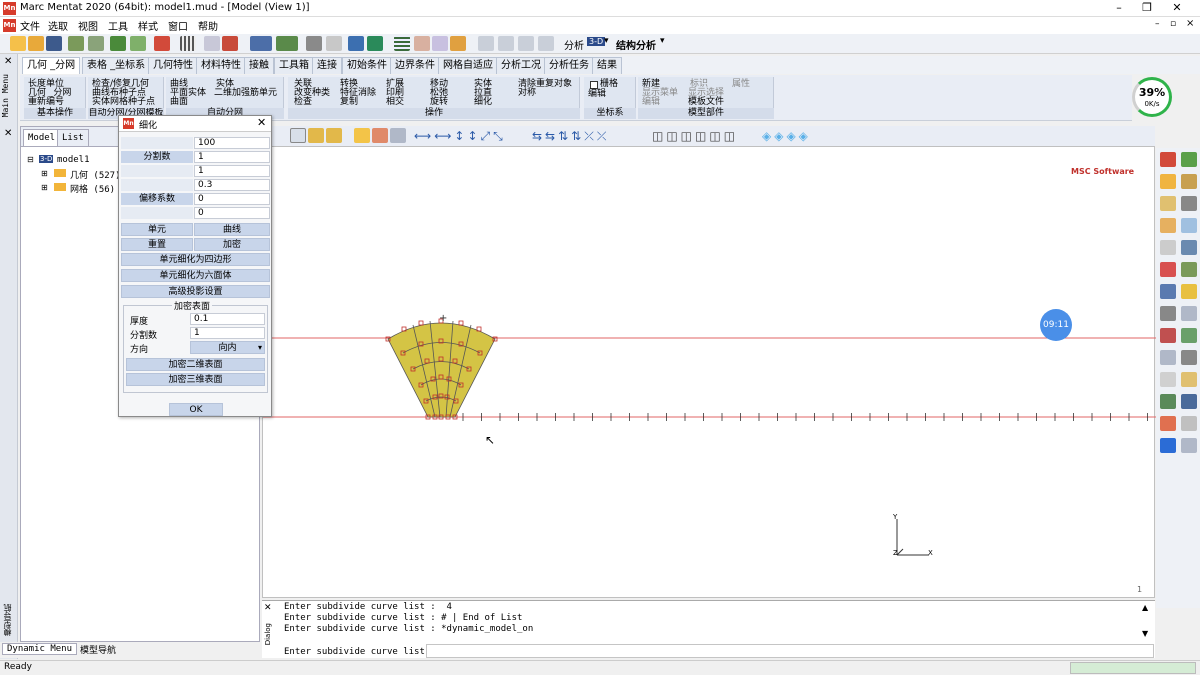  Describe the element at coordinates (597, 94) in the screenshot. I see `edit-coords-button: 编辑` at that location.